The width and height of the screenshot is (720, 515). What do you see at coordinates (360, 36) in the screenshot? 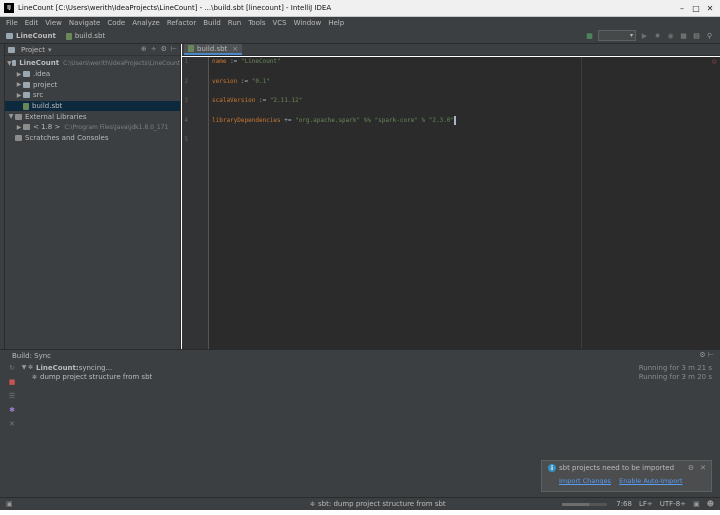
I see `navigation-bar: LineCount build.sbt ▦ ▾ ▶ ✸ ◉ ■ ▤ ⚲` at bounding box center [360, 36].